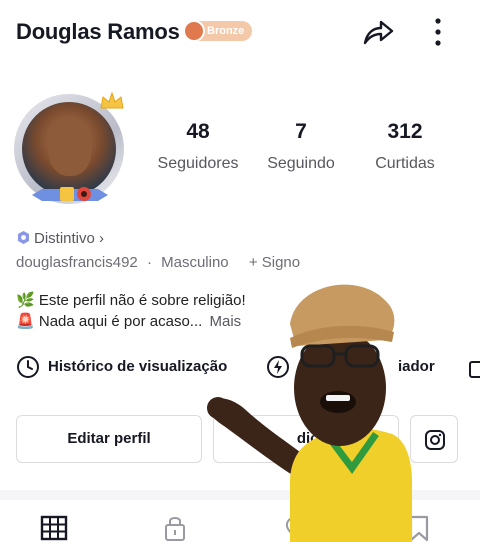 Image resolution: width=480 pixels, height=542 pixels. What do you see at coordinates (23, 237) in the screenshot?
I see `hexagon-badge-icon` at bounding box center [23, 237].